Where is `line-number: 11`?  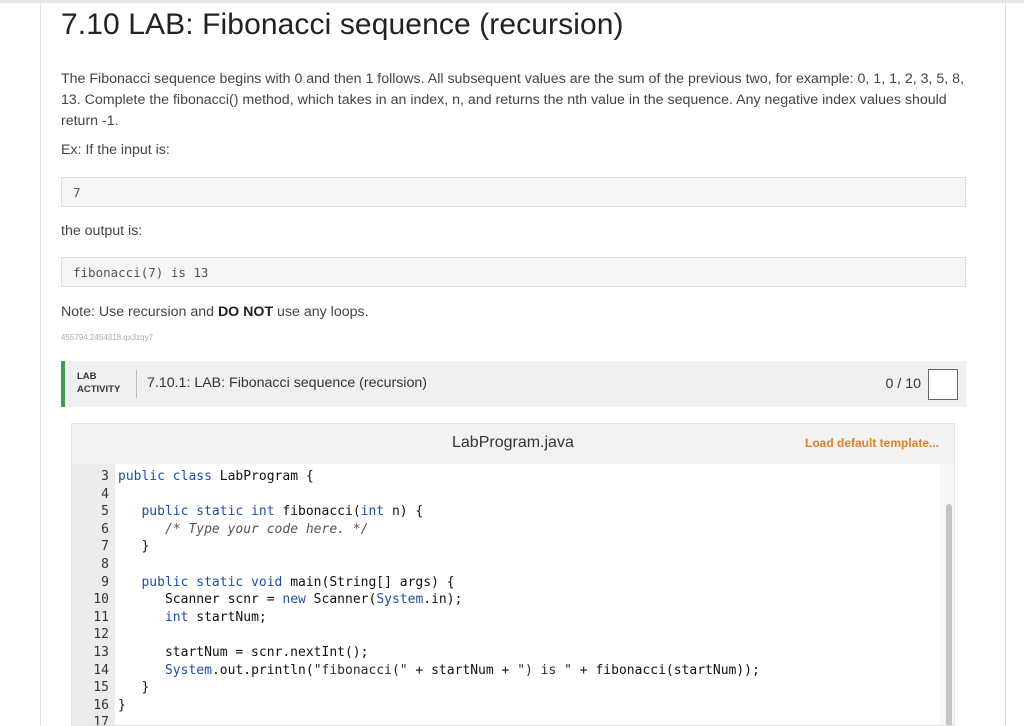
line-number: 11 is located at coordinates (101, 617).